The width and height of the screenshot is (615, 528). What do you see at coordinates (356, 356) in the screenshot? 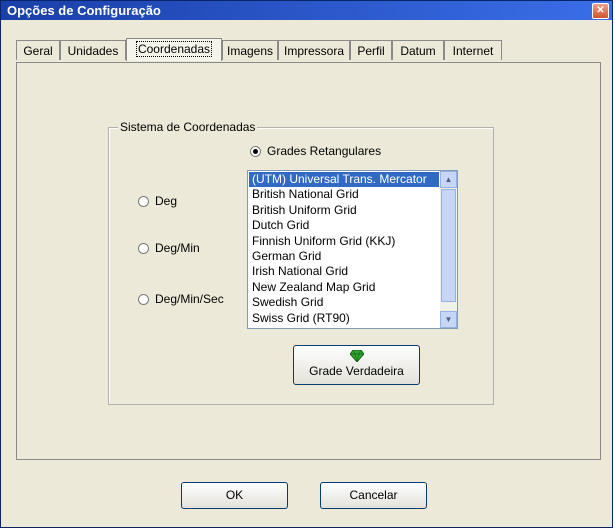
I see `green-gem-icon` at bounding box center [356, 356].